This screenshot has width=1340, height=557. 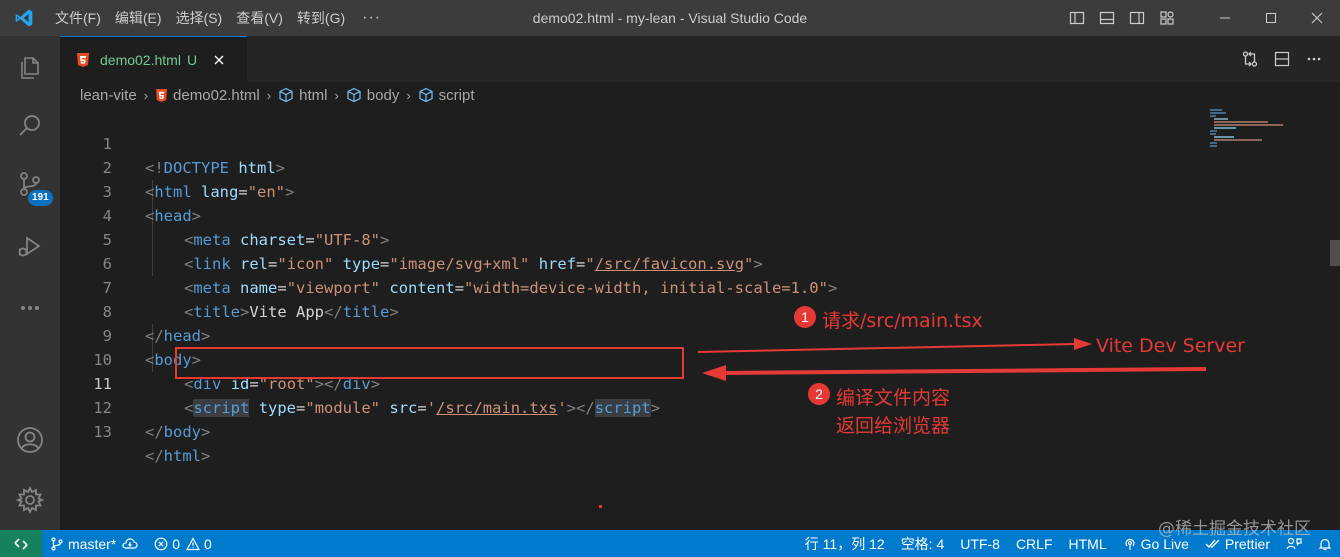 What do you see at coordinates (902, 321) in the screenshot?
I see `step1-label: 请求/src/main.tsx` at bounding box center [902, 321].